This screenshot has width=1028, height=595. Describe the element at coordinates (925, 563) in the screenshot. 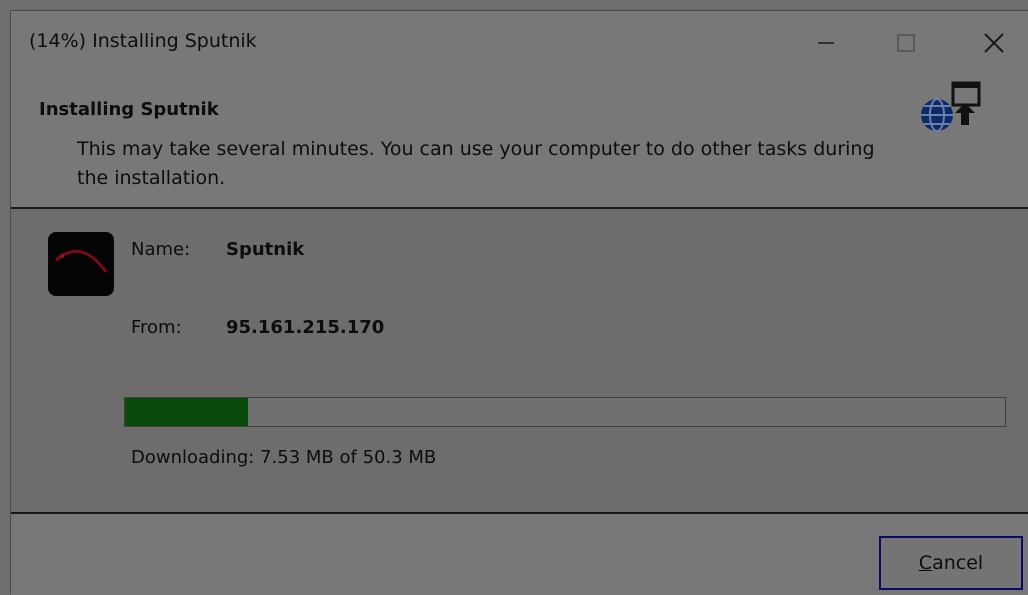

I see `cancel-accelerator: C` at that location.